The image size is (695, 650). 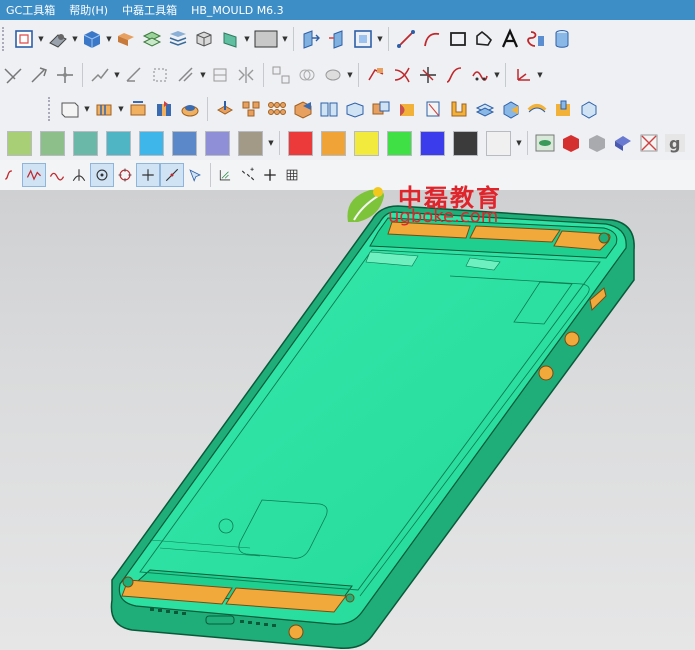 I want to click on surface-curve-icon, so click(x=454, y=75).